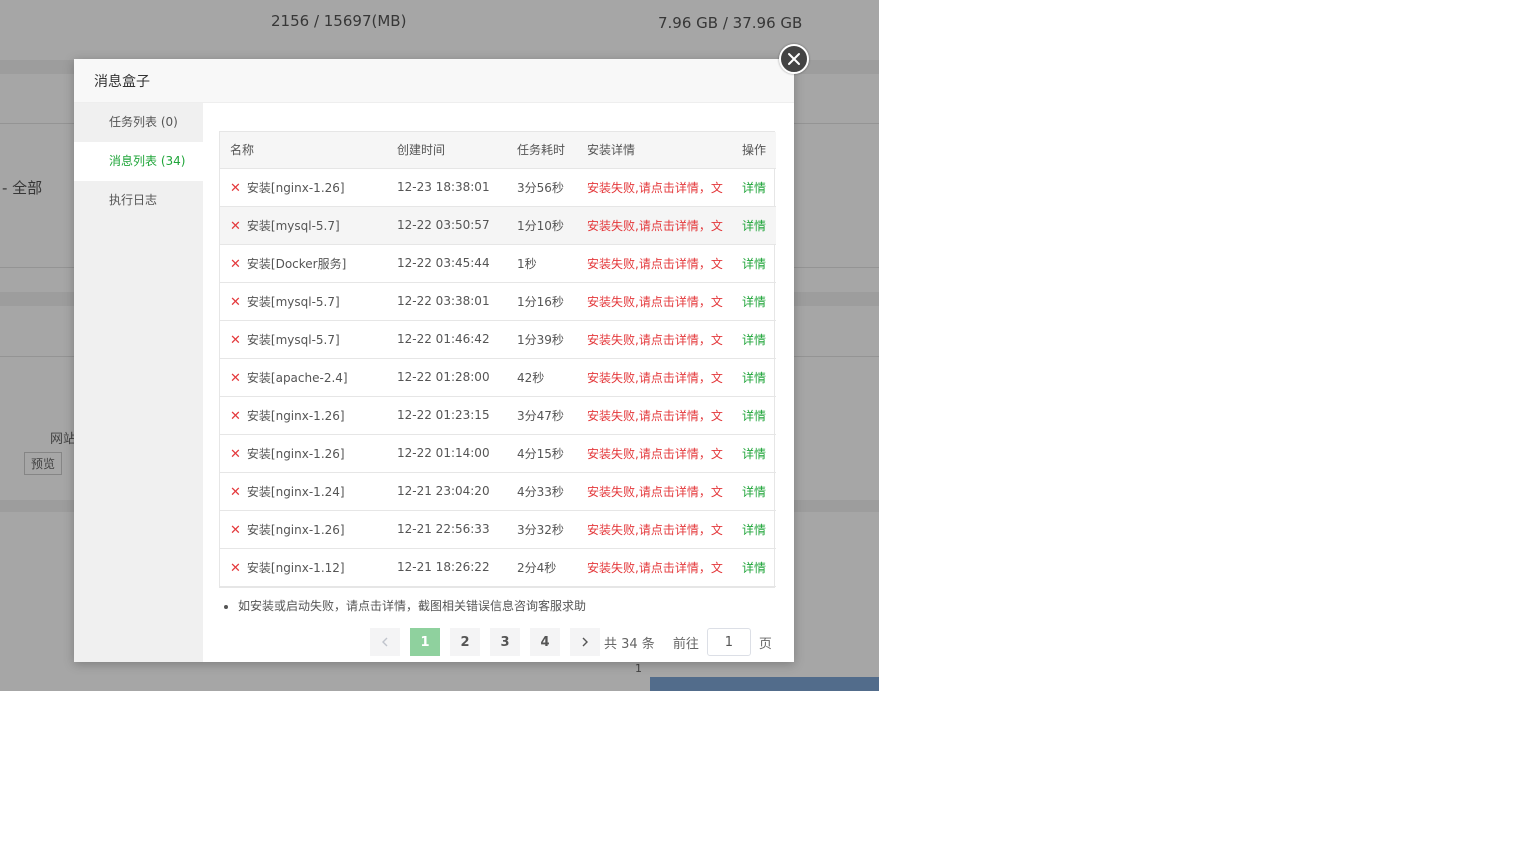 The height and width of the screenshot is (864, 1536). Describe the element at coordinates (296, 263) in the screenshot. I see `task-name: 安装[Docker服务]` at that location.